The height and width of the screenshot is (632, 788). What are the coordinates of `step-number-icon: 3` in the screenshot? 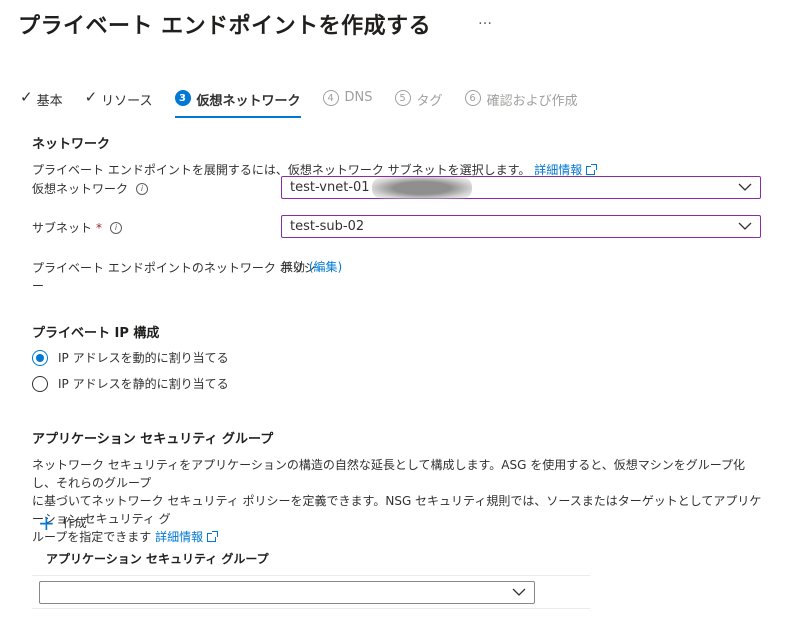 It's located at (182, 98).